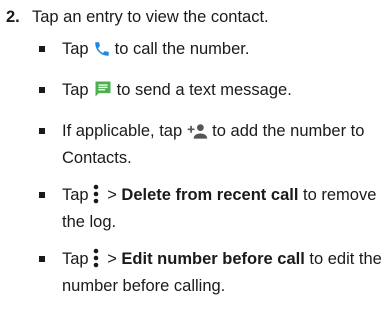 The width and height of the screenshot is (385, 312). I want to click on list-item-message: Tap to send a text message., so click(210, 92).